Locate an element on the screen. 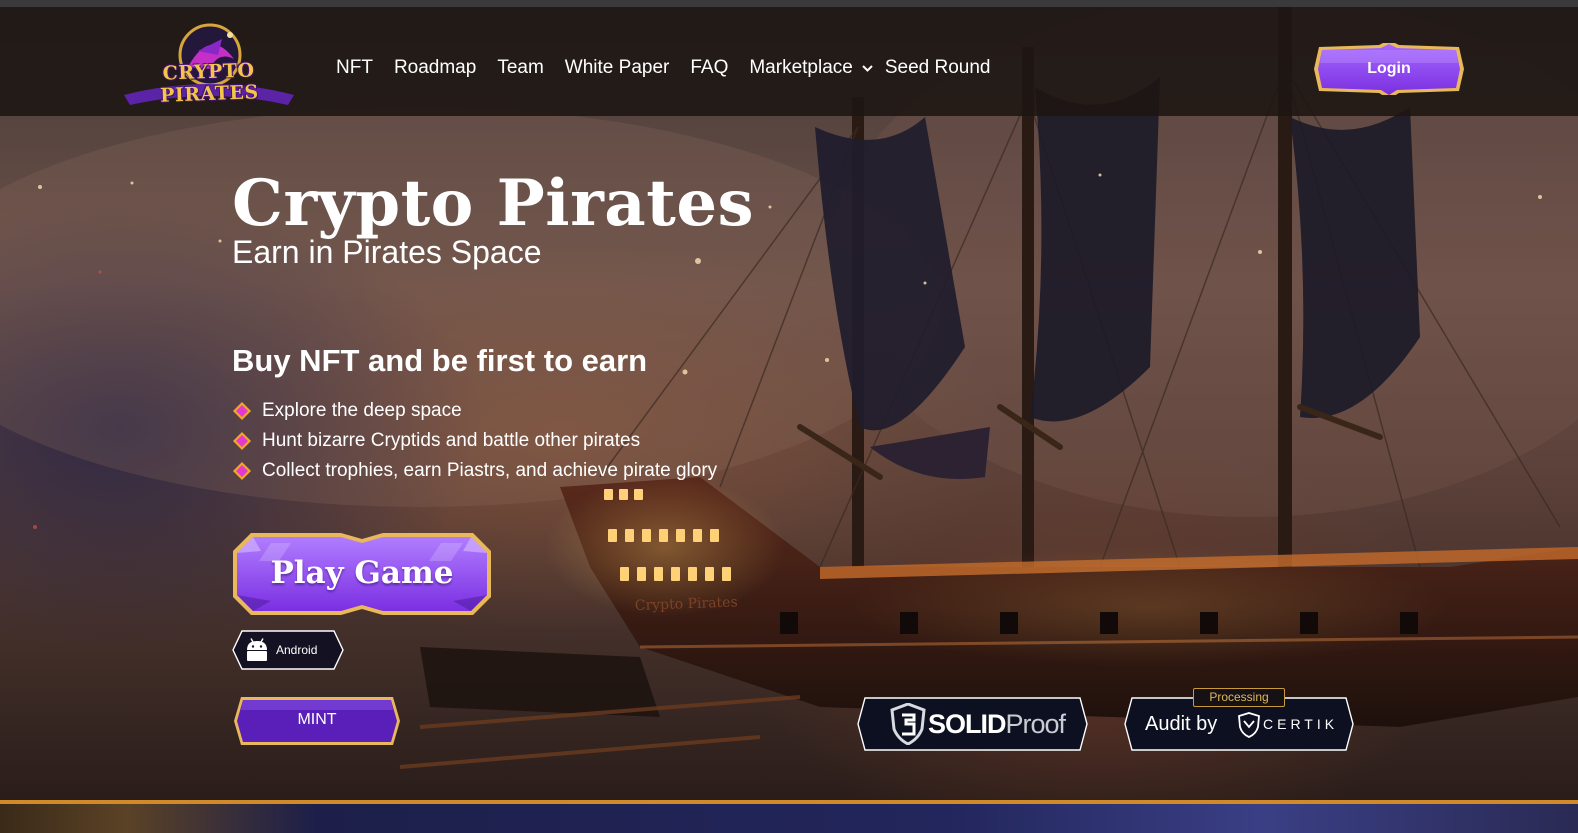 The image size is (1578, 833). crypto-pirates-logo: CRYPTO PIRATES is located at coordinates (209, 67).